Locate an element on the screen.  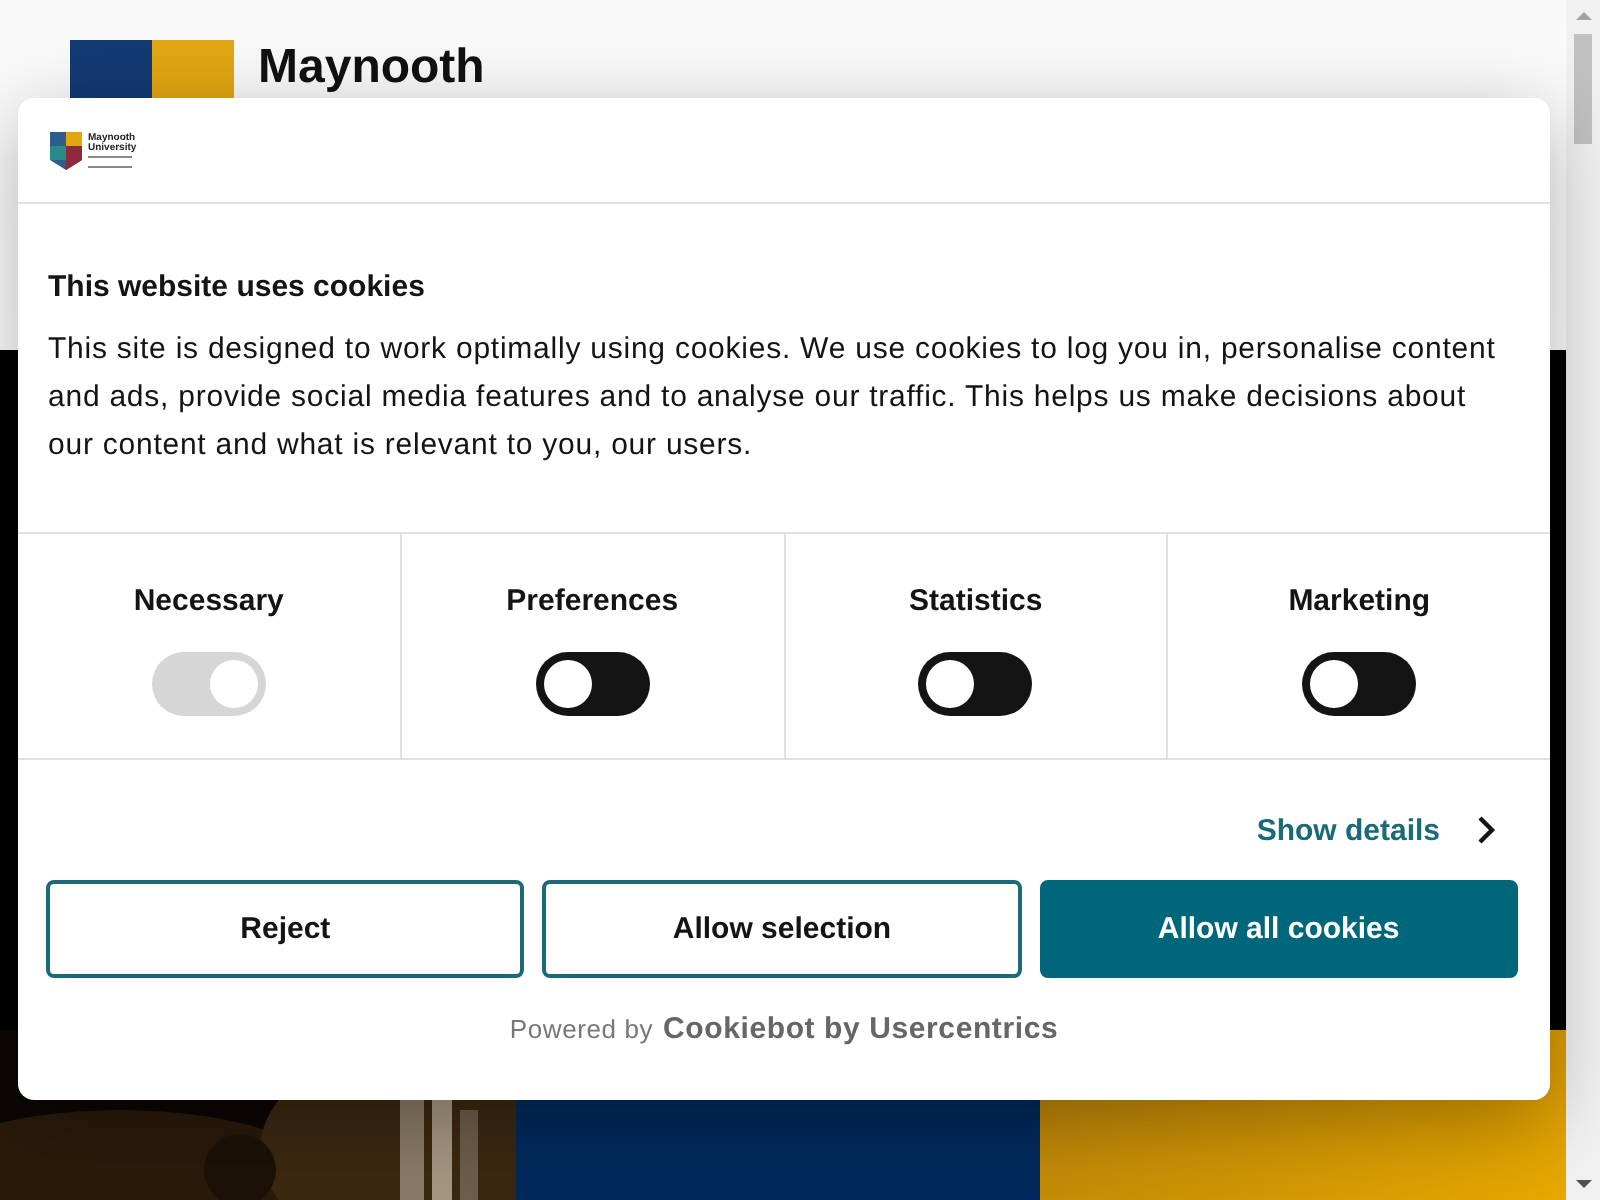
category-label: Marketing is located at coordinates (1359, 601).